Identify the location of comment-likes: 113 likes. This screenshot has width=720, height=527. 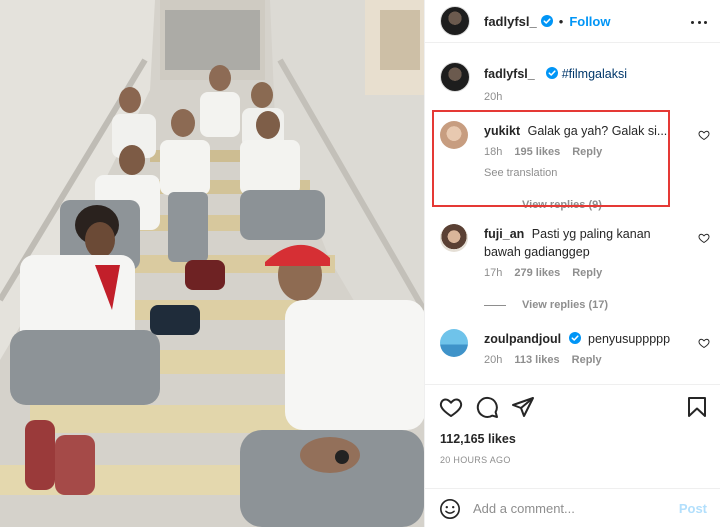
(536, 360).